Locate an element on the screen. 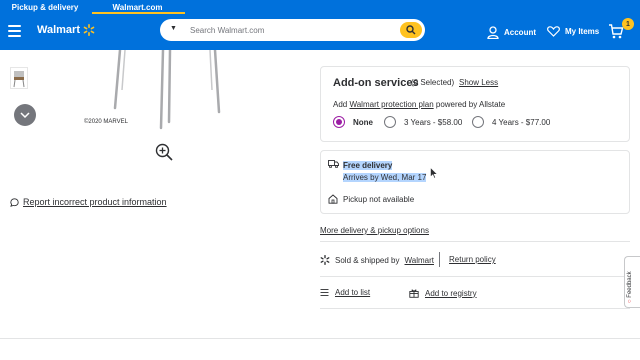 The width and height of the screenshot is (640, 360). feedback-text: Feedback is located at coordinates (630, 284).